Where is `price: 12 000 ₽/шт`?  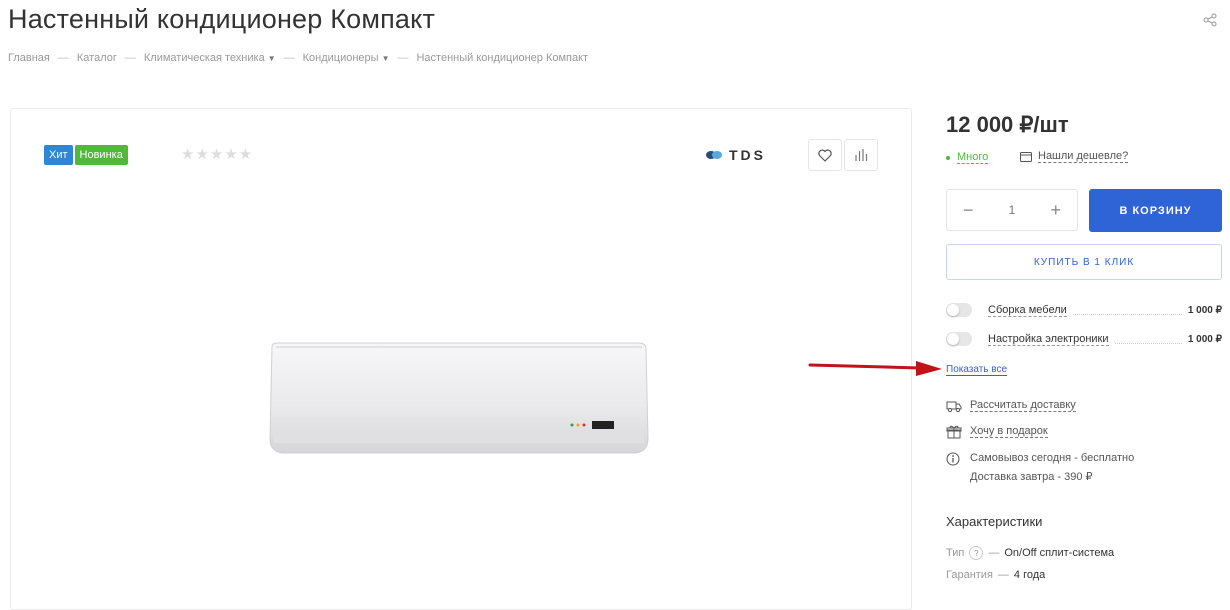 price: 12 000 ₽/шт is located at coordinates (1007, 124).